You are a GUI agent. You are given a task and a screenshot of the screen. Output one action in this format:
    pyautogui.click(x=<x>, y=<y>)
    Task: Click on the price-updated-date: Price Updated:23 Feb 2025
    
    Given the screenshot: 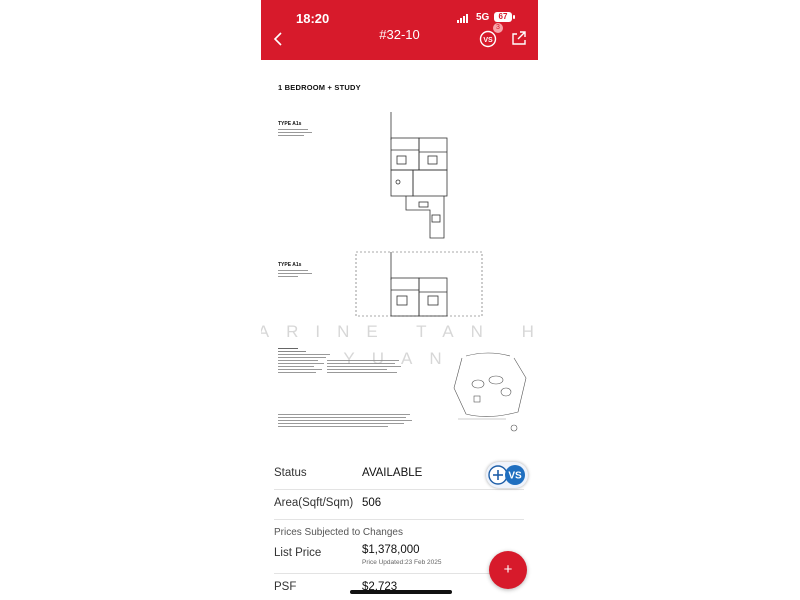 What is the action you would take?
    pyautogui.click(x=402, y=562)
    